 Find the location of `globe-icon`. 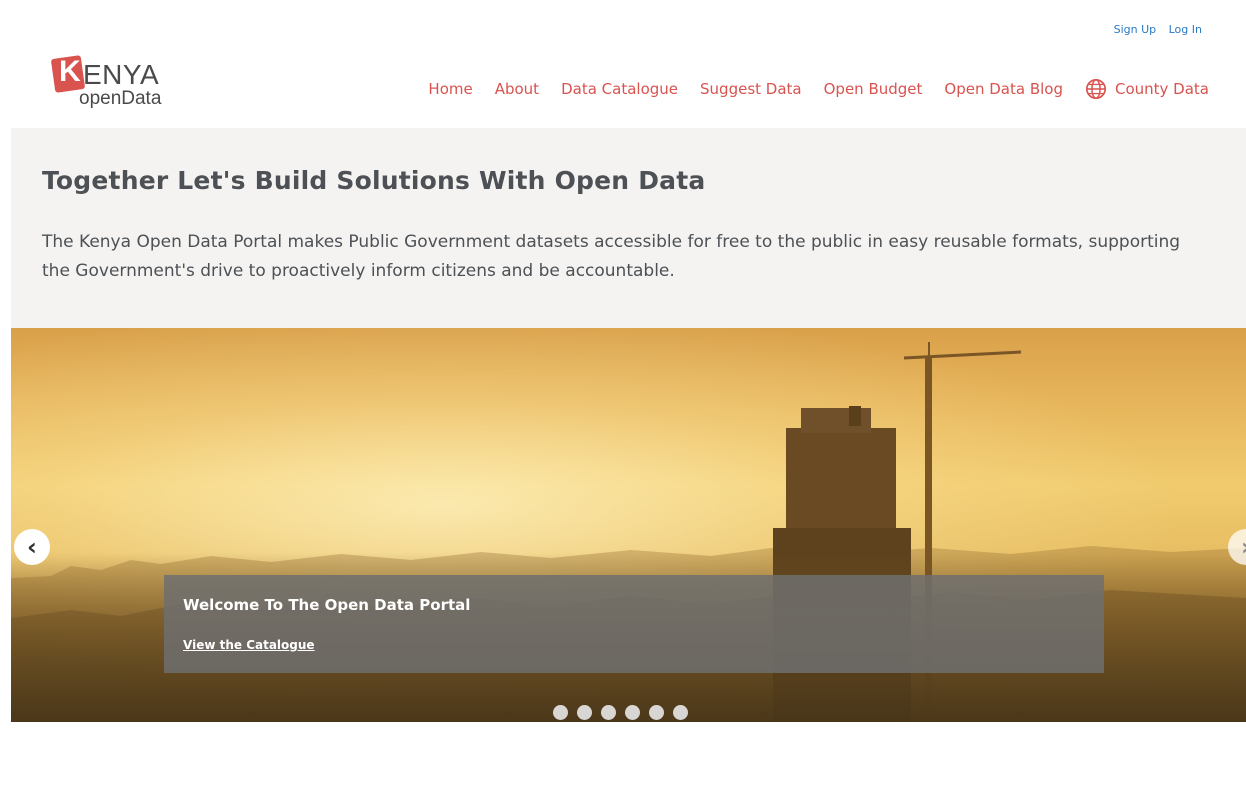

globe-icon is located at coordinates (1095, 89).